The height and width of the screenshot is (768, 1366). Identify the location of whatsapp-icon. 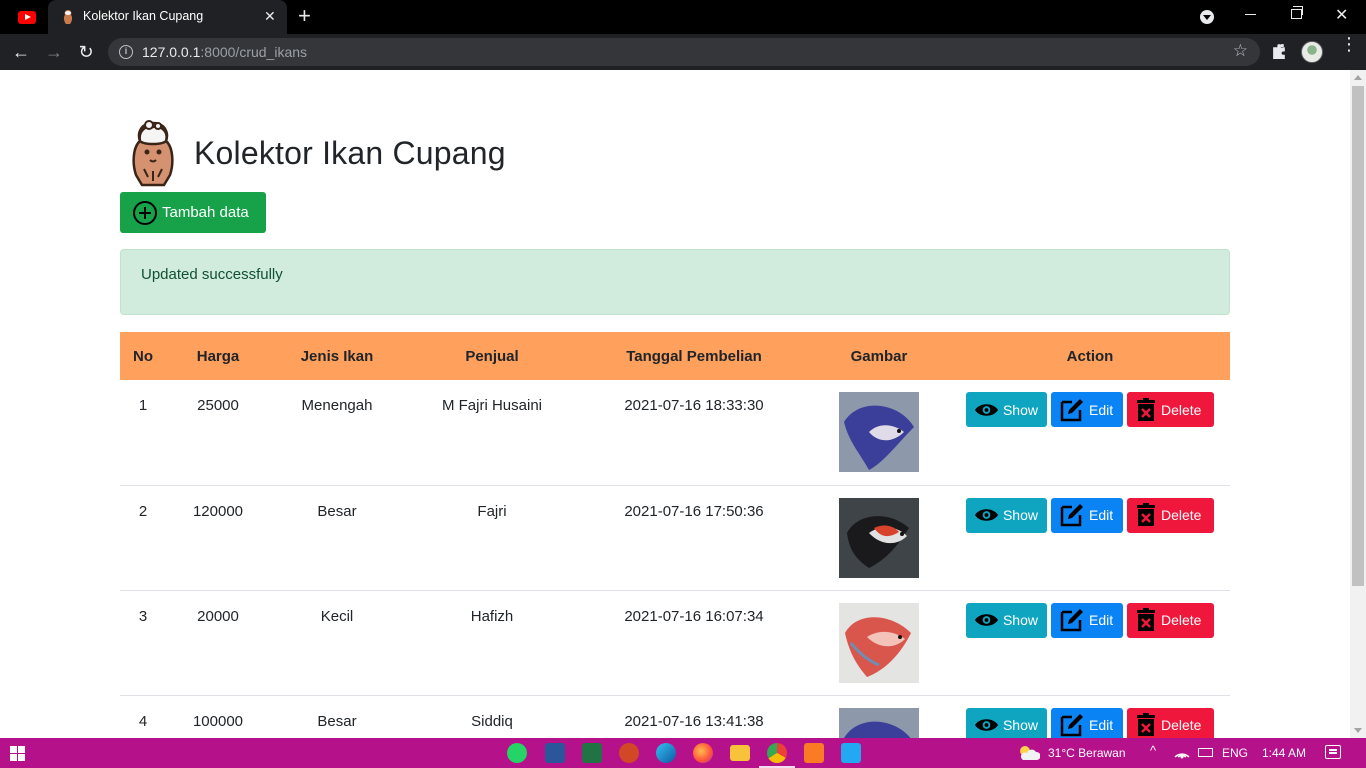
(517, 753).